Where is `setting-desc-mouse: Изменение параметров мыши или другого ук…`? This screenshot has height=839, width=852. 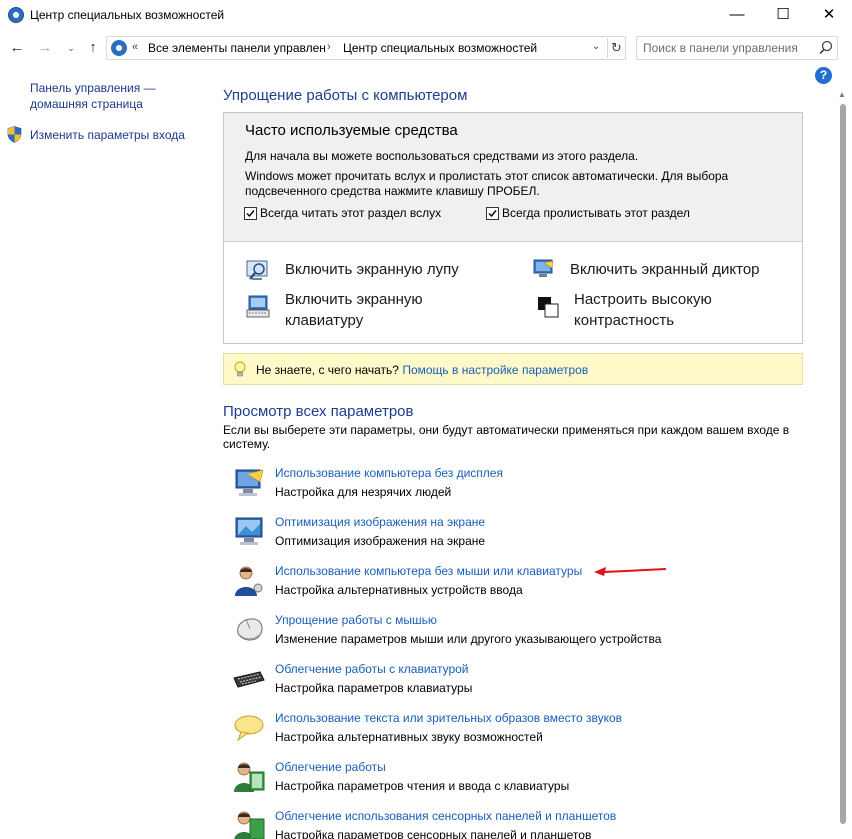 setting-desc-mouse: Изменение параметров мыши или другого ук… is located at coordinates (468, 639).